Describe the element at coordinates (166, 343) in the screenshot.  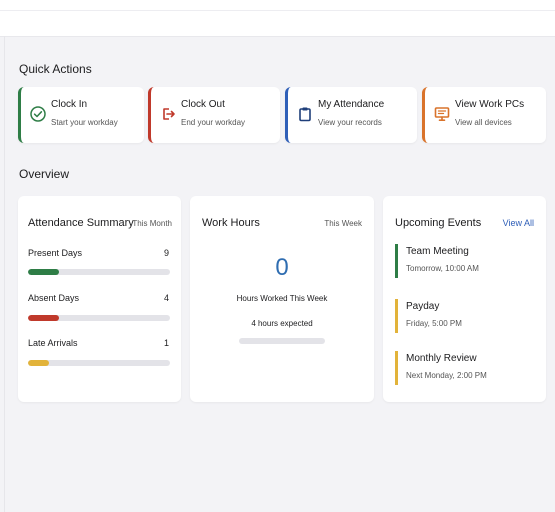
I see `late-arrivals-value: 1` at that location.